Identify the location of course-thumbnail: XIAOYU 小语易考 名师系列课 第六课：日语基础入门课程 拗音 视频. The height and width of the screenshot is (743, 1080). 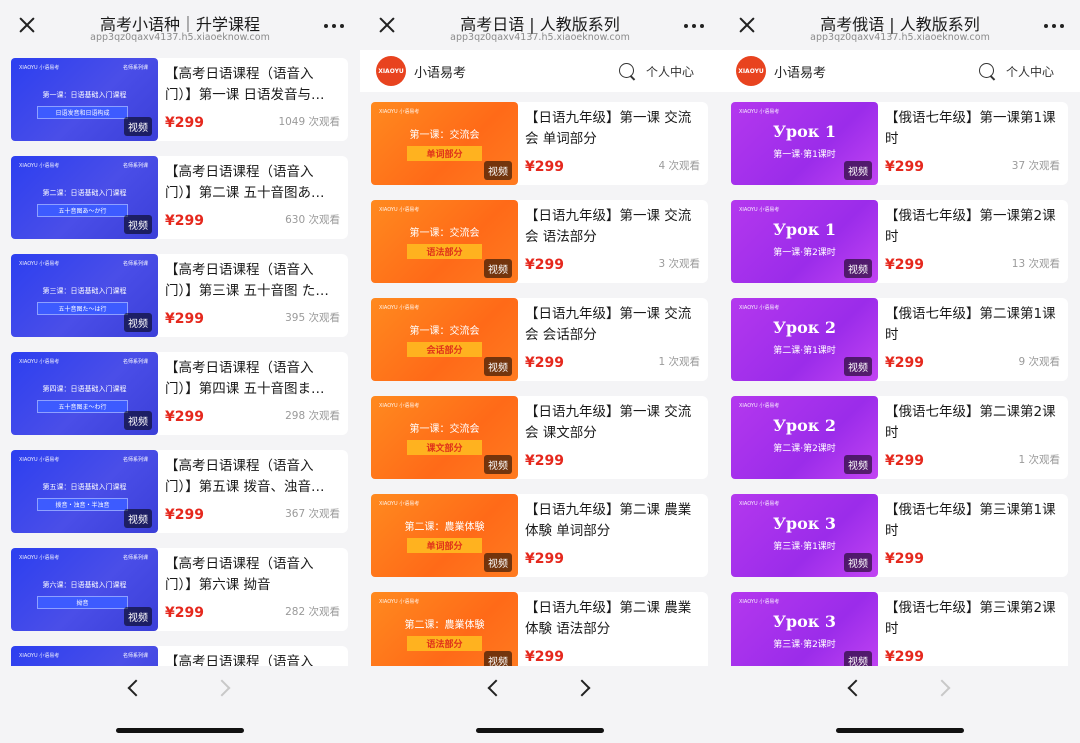
(84, 589).